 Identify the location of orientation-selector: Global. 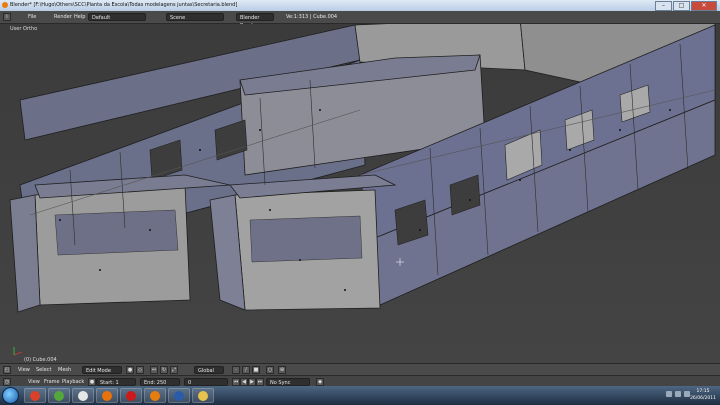
(209, 370).